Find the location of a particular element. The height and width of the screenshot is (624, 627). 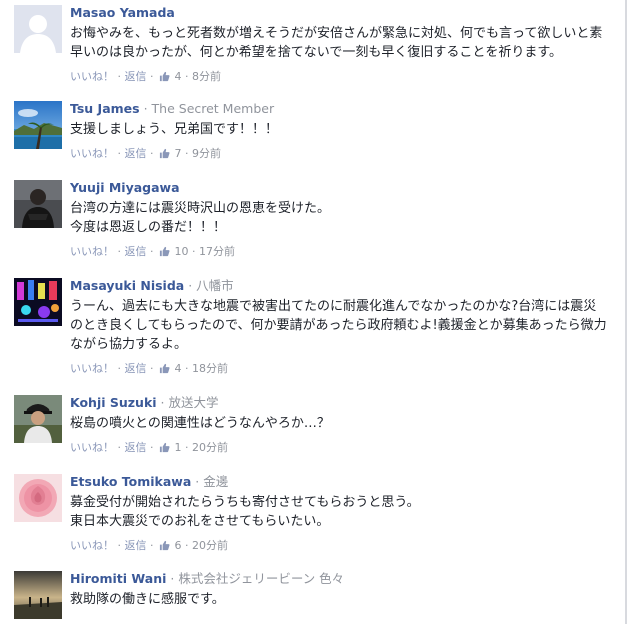

comment-header: Tsu James · The Secret Member is located at coordinates (172, 108).